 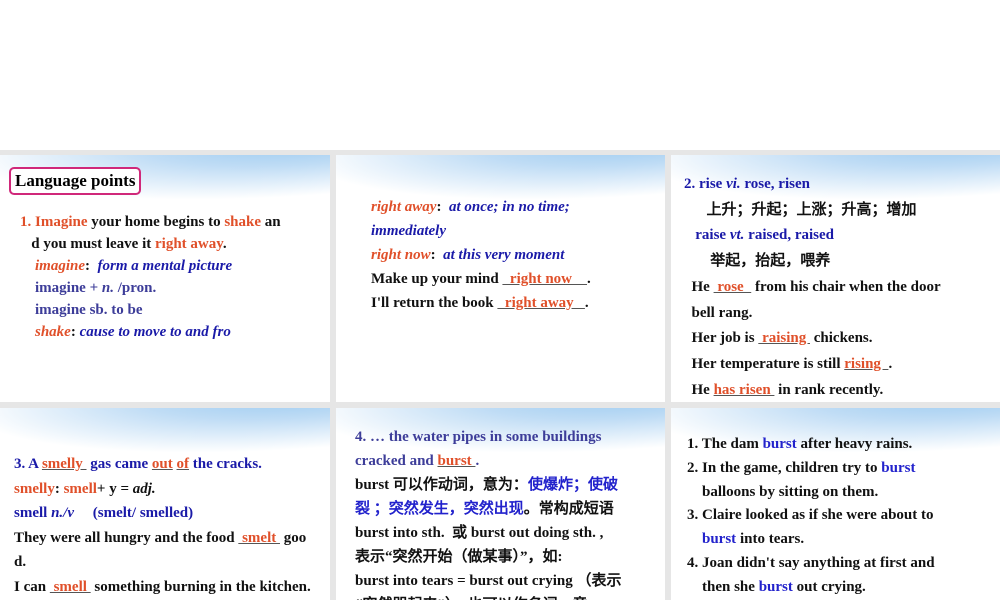 What do you see at coordinates (705, 184) in the screenshot?
I see `text-segment: 2. rise` at bounding box center [705, 184].